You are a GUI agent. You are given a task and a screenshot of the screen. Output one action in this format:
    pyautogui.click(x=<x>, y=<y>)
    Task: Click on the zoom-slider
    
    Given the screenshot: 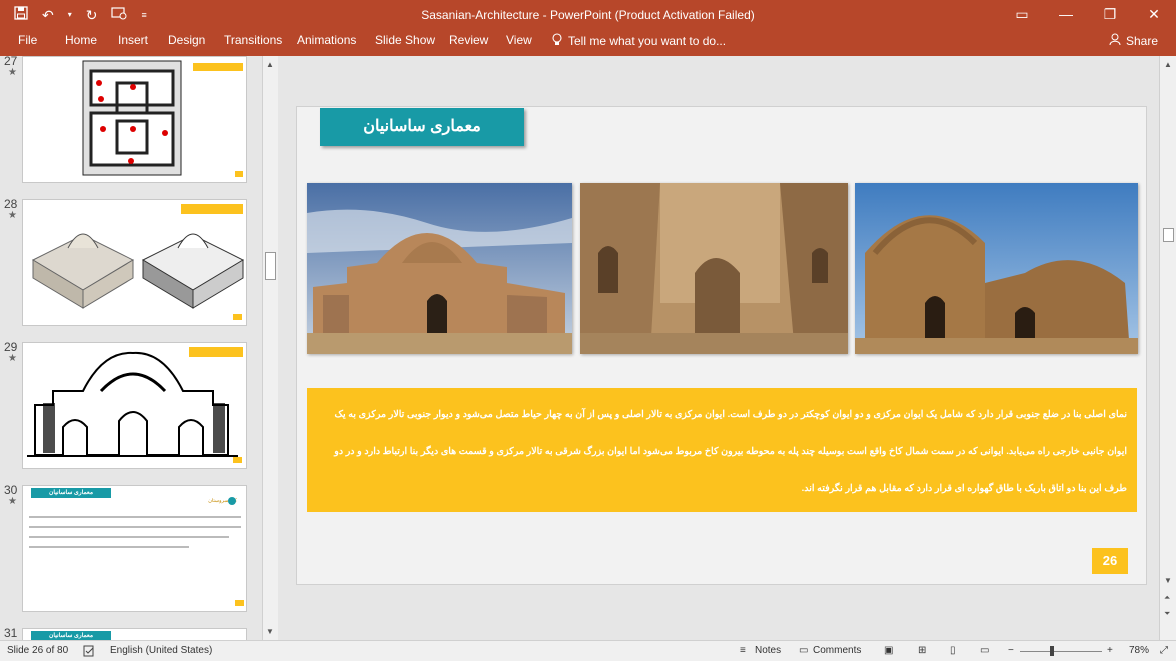 What is the action you would take?
    pyautogui.click(x=1061, y=651)
    